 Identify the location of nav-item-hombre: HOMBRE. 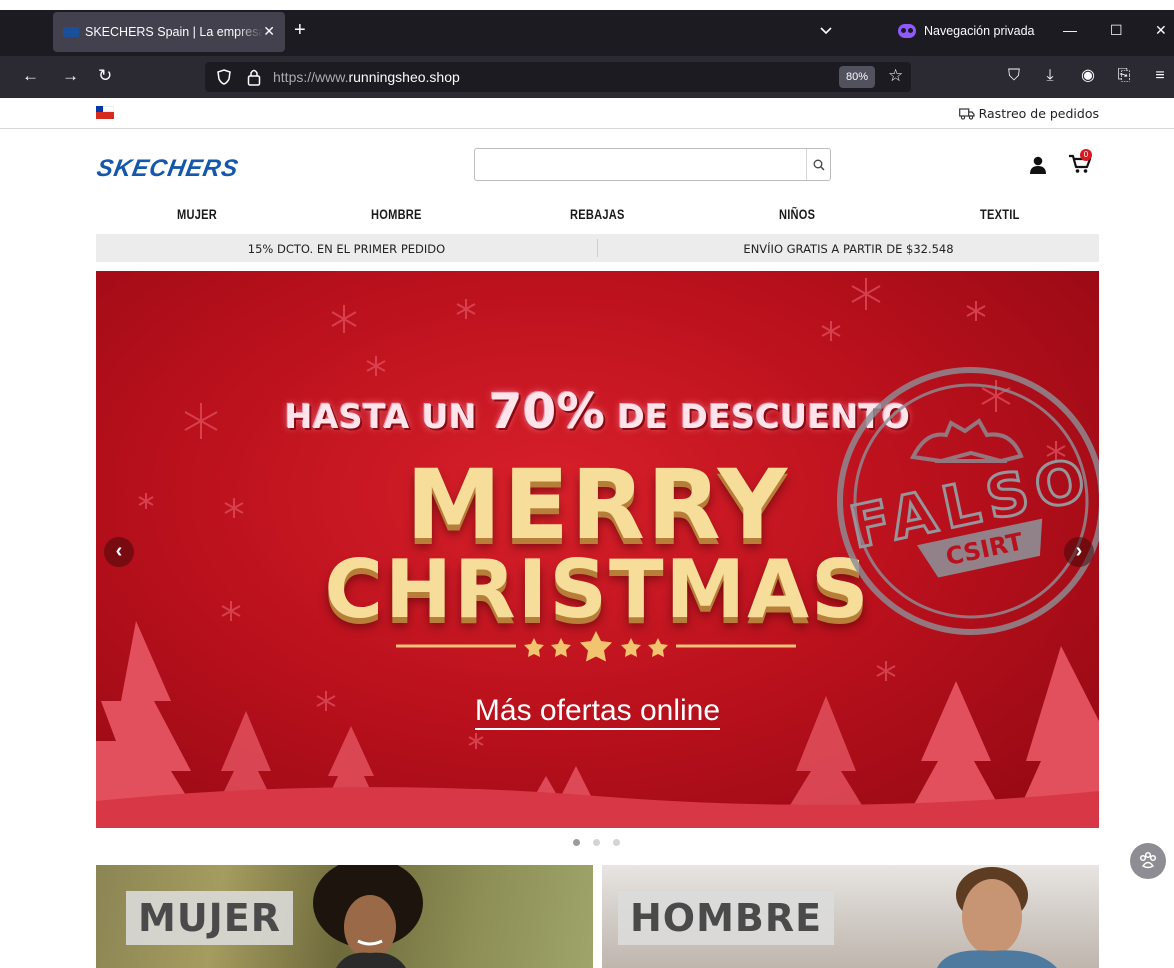
(396, 214).